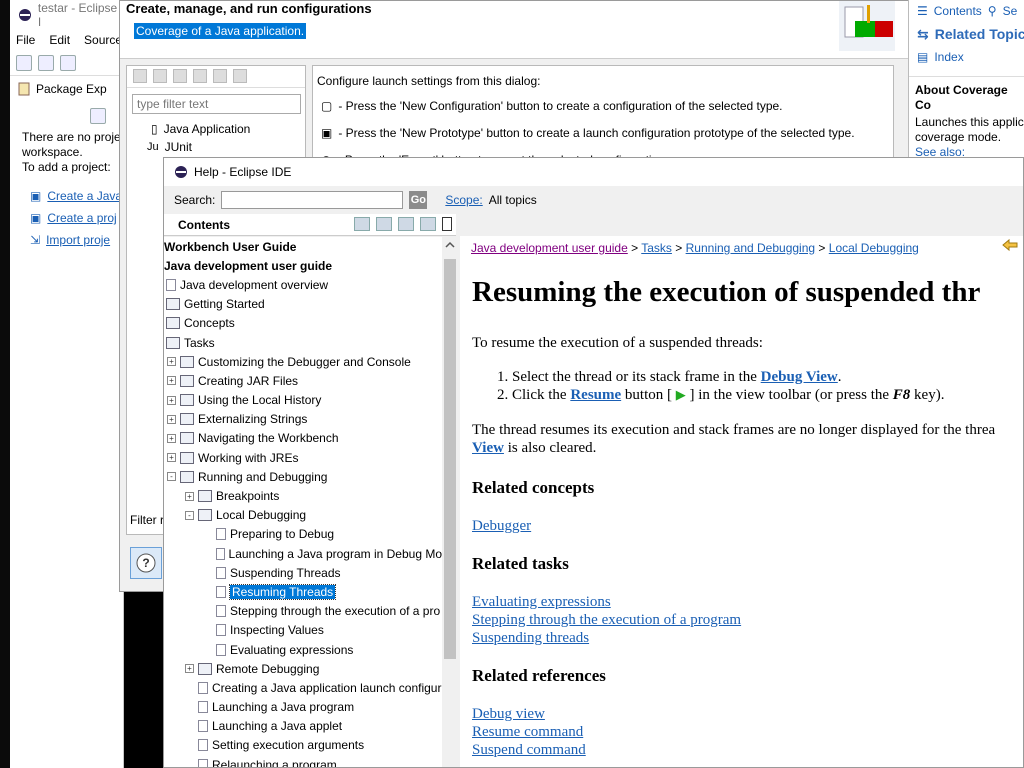  Describe the element at coordinates (303, 476) in the screenshot. I see `toc-item: - Running and Debugging` at that location.